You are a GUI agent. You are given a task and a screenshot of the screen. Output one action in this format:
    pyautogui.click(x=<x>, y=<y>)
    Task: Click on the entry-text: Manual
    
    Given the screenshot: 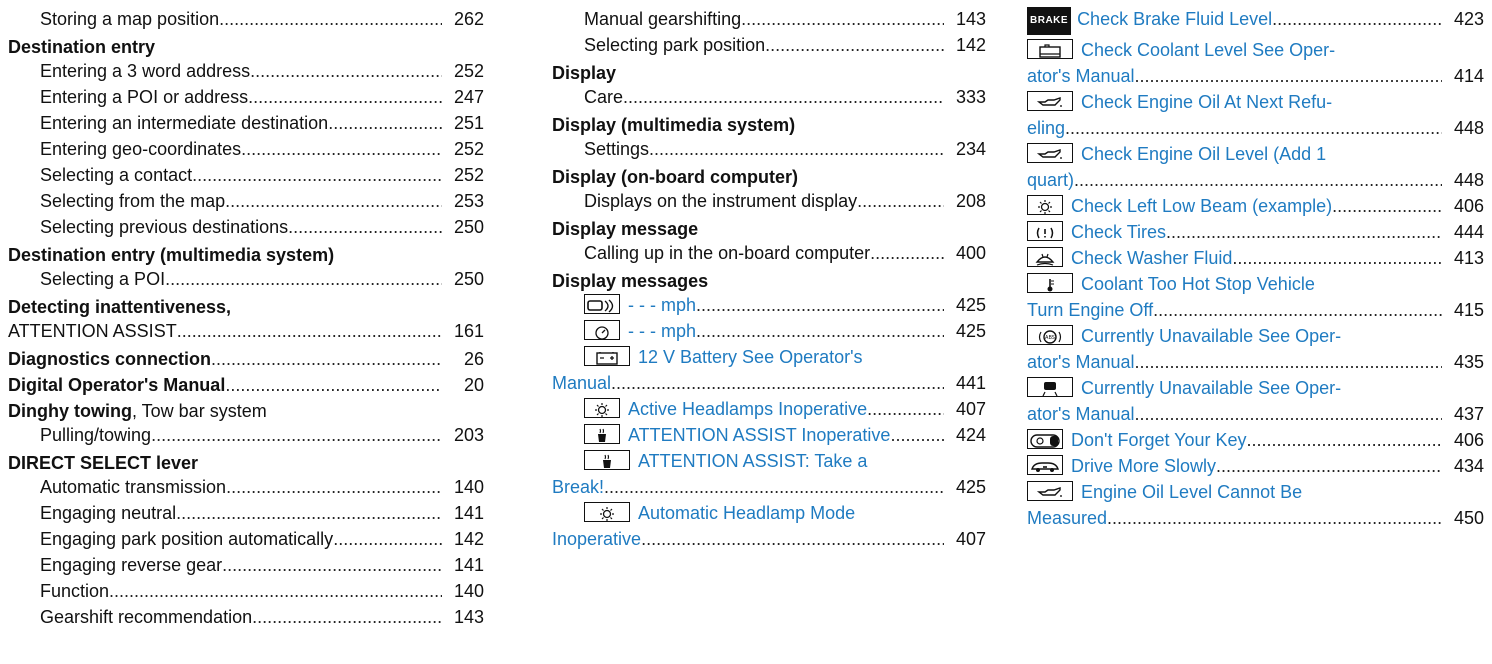 What is the action you would take?
    pyautogui.click(x=581, y=383)
    